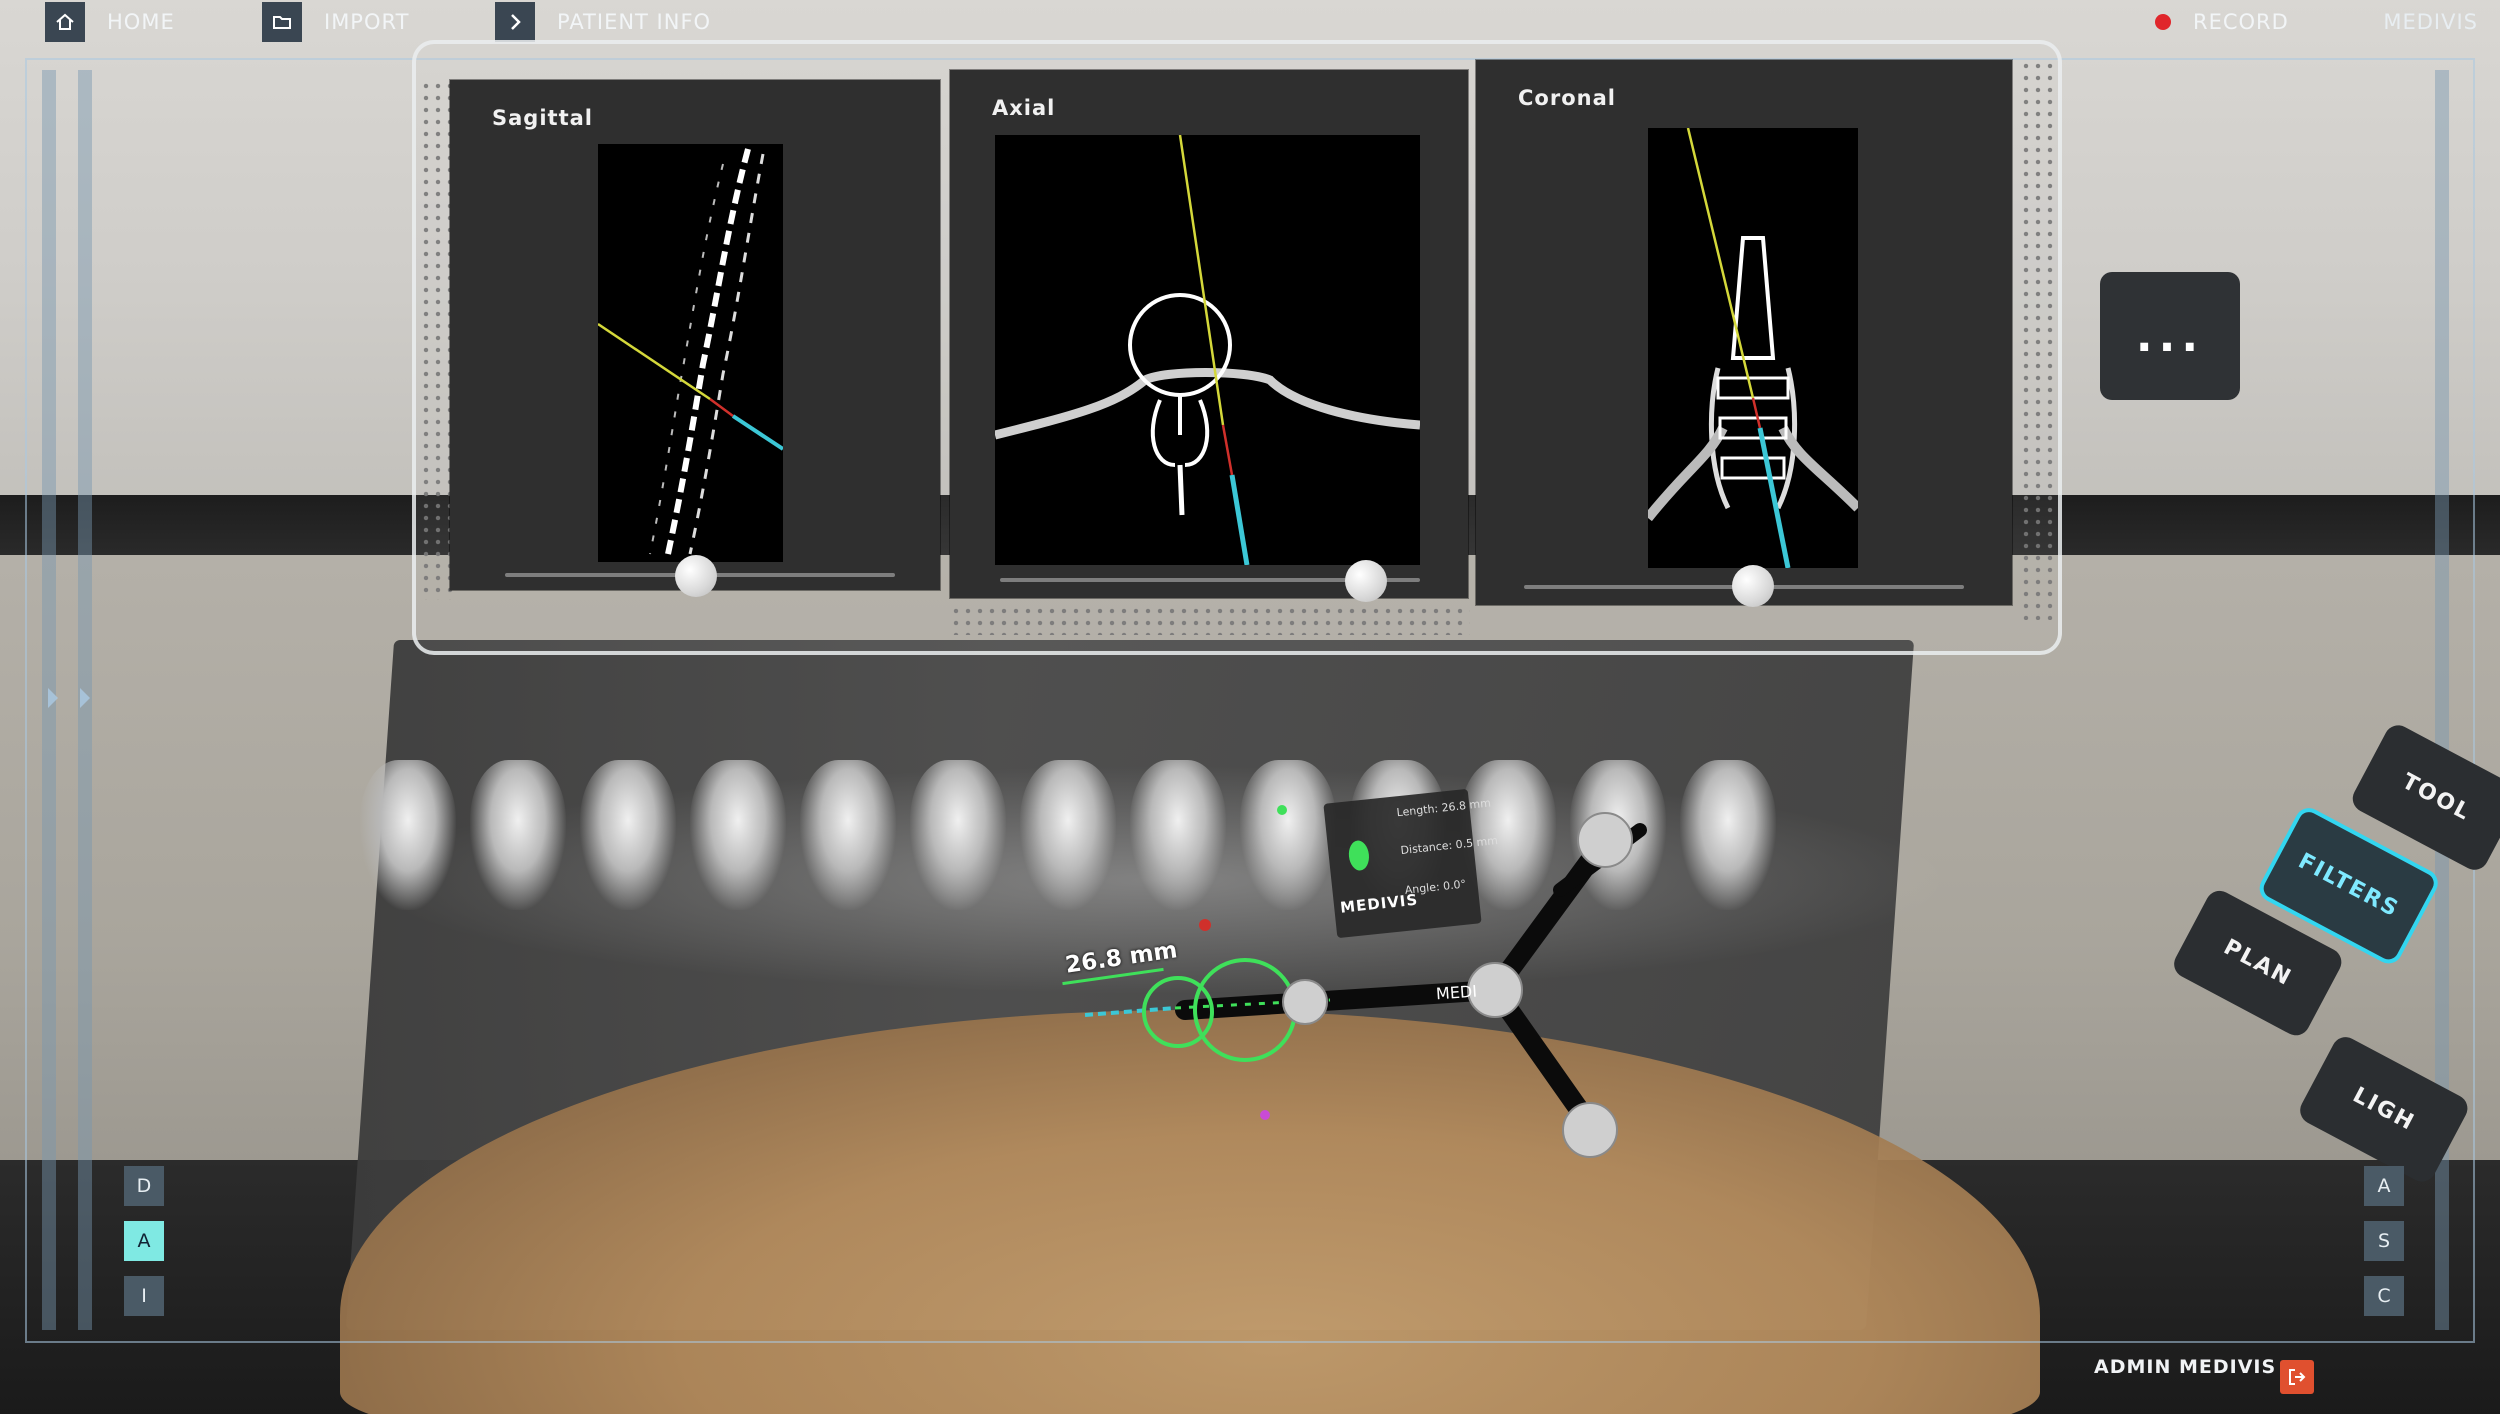 The image size is (2500, 1414). I want to click on nav-home: HOME, so click(110, 22).